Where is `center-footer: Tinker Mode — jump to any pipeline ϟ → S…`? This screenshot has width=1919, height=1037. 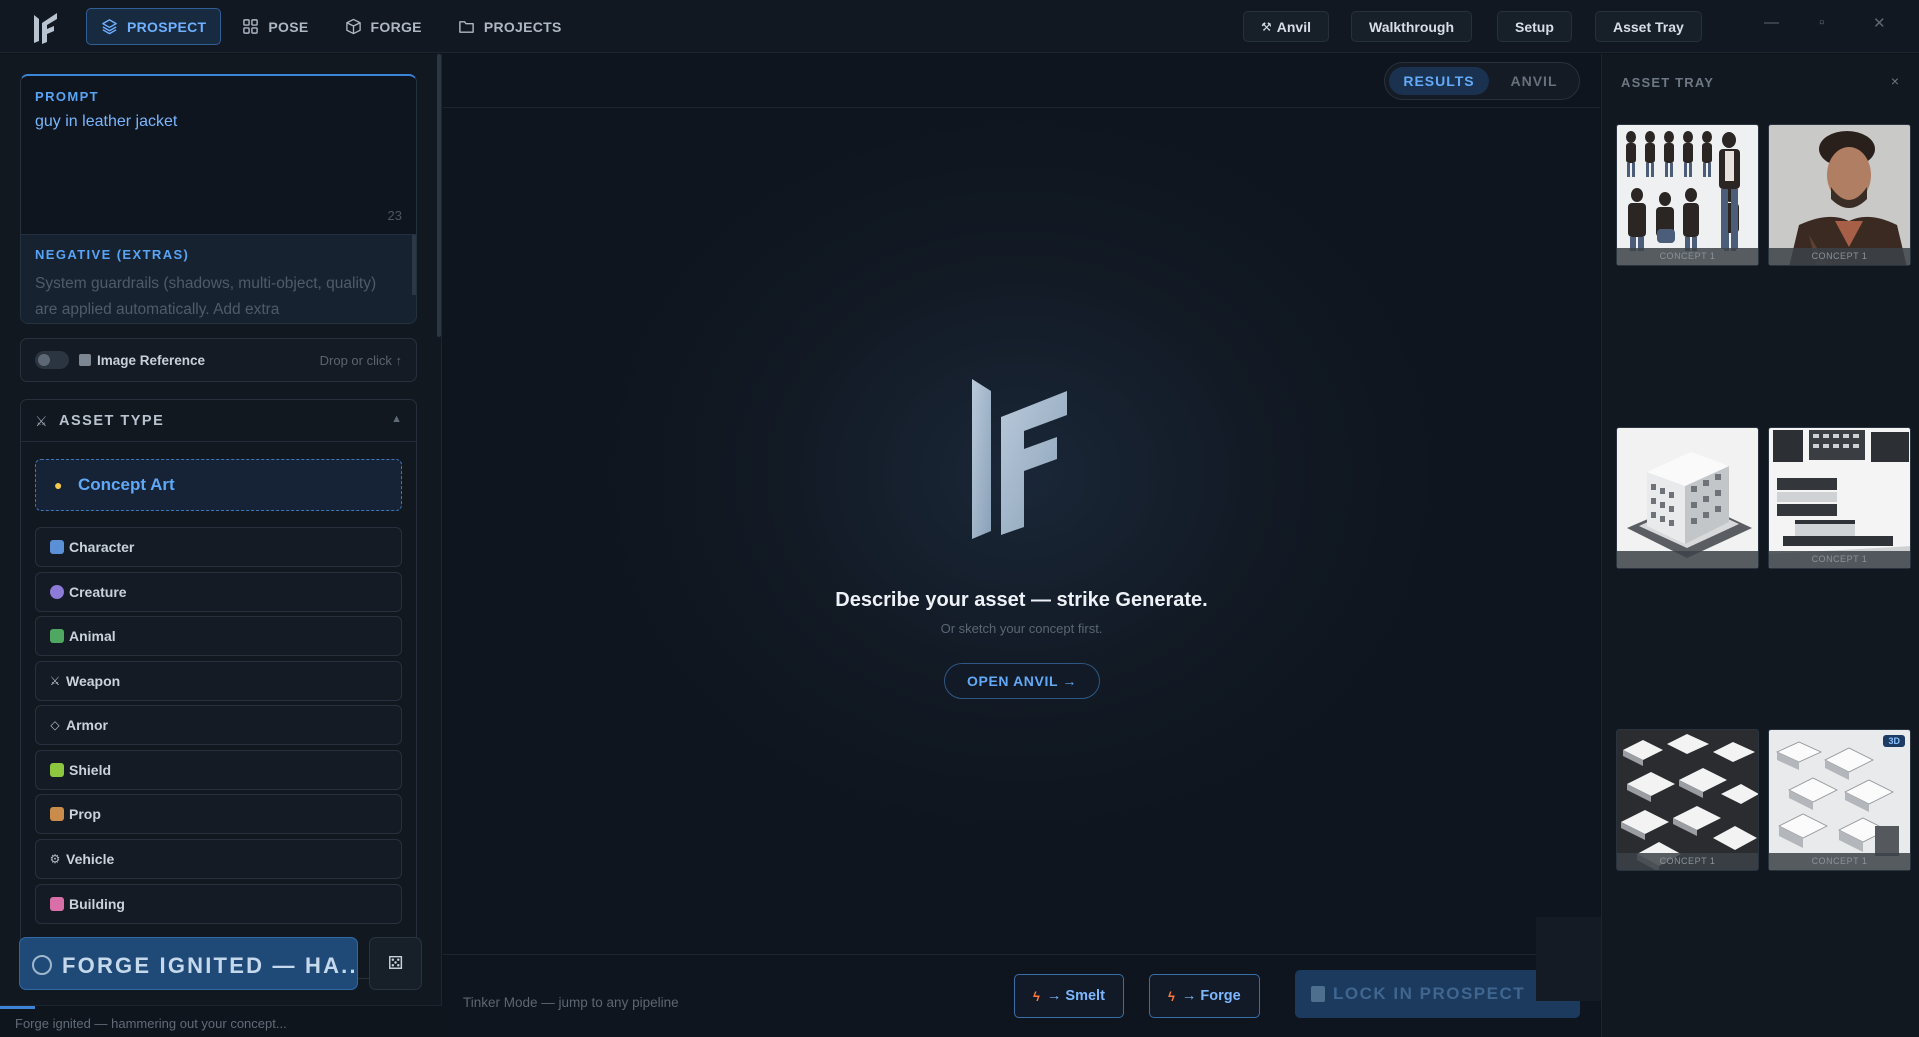 center-footer: Tinker Mode — jump to any pipeline ϟ → S… is located at coordinates (1021, 995).